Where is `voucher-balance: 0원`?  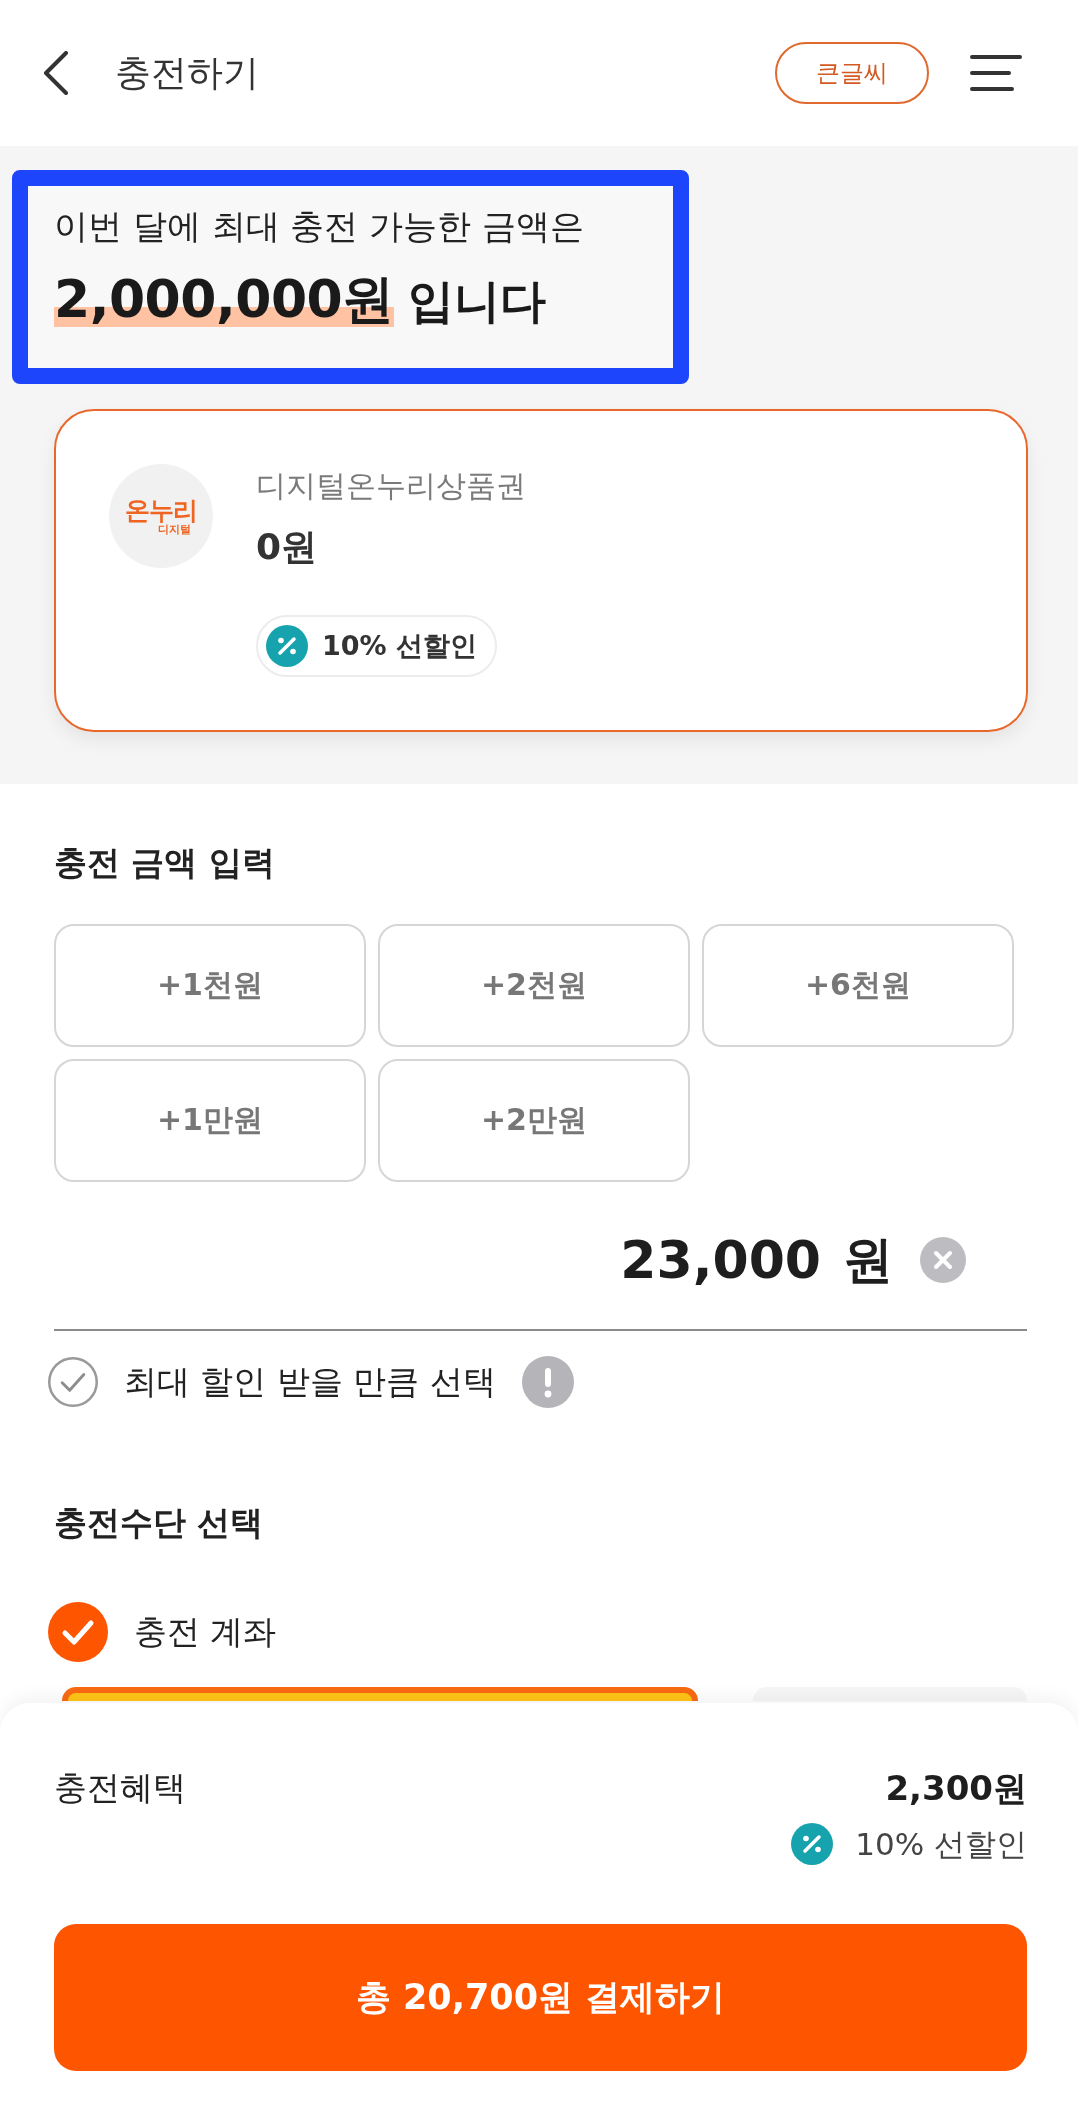 voucher-balance: 0원 is located at coordinates (287, 547).